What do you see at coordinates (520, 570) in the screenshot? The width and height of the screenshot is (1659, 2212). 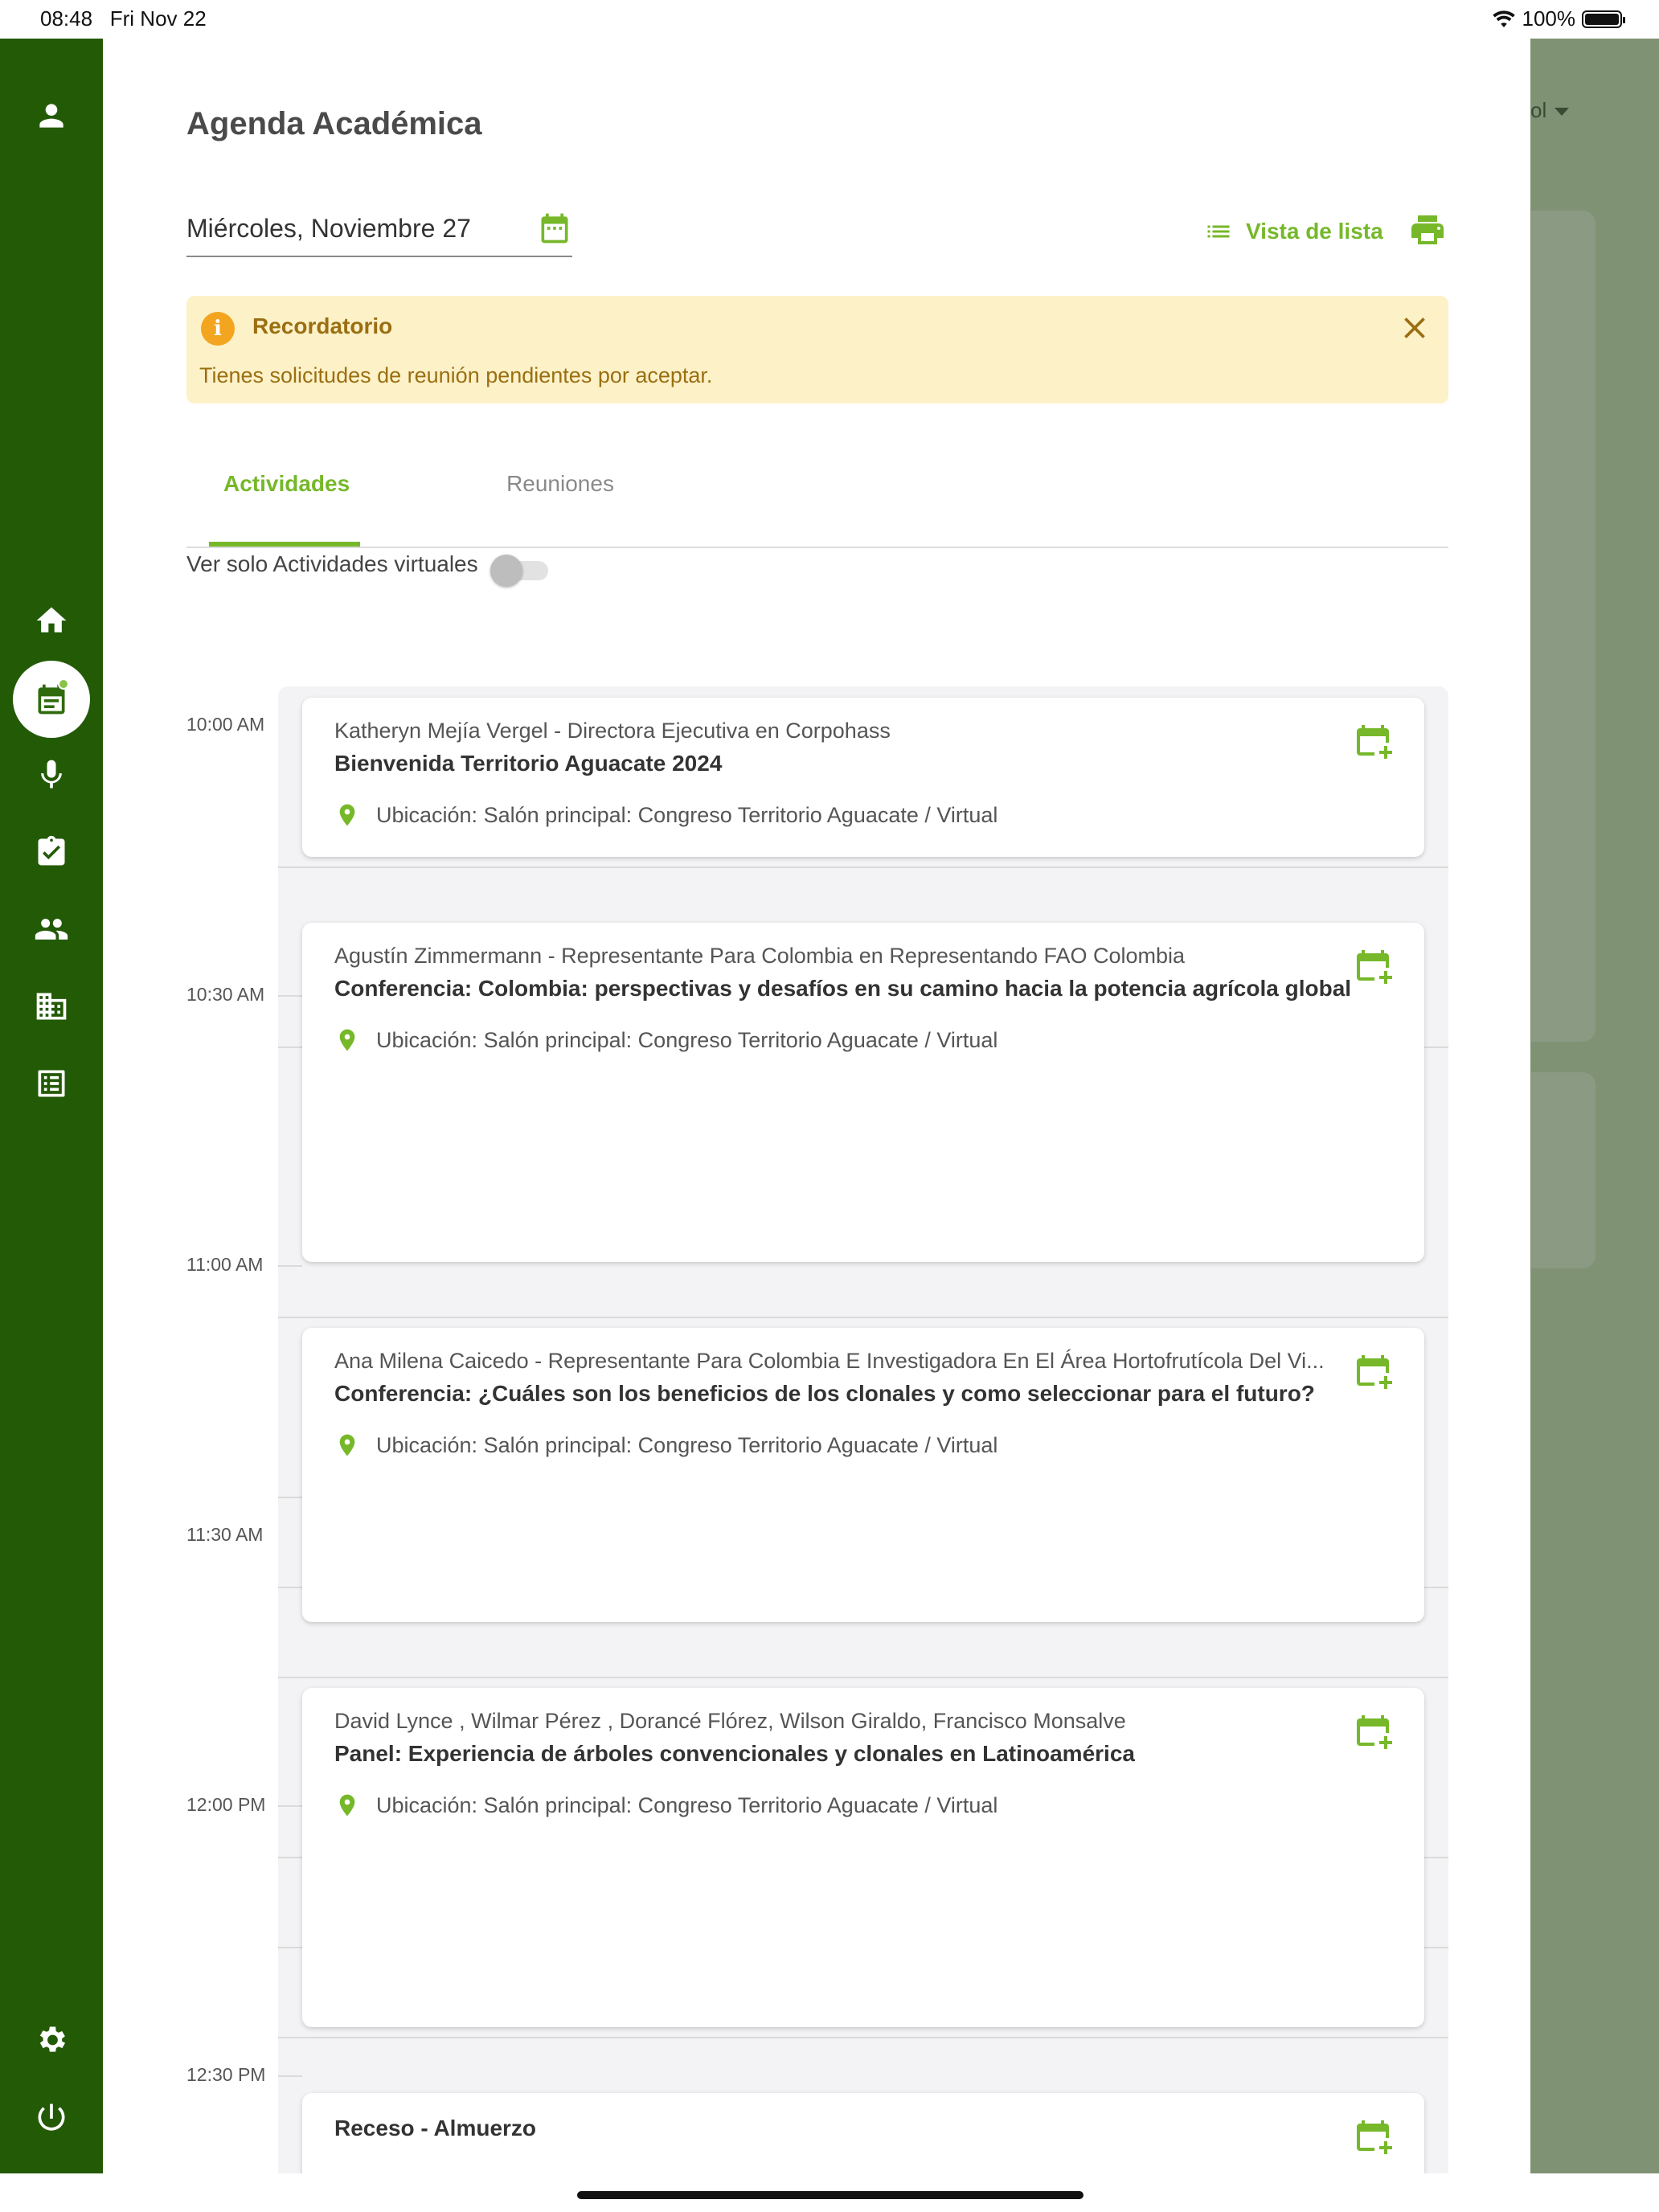 I see `virtual-only-toggle` at bounding box center [520, 570].